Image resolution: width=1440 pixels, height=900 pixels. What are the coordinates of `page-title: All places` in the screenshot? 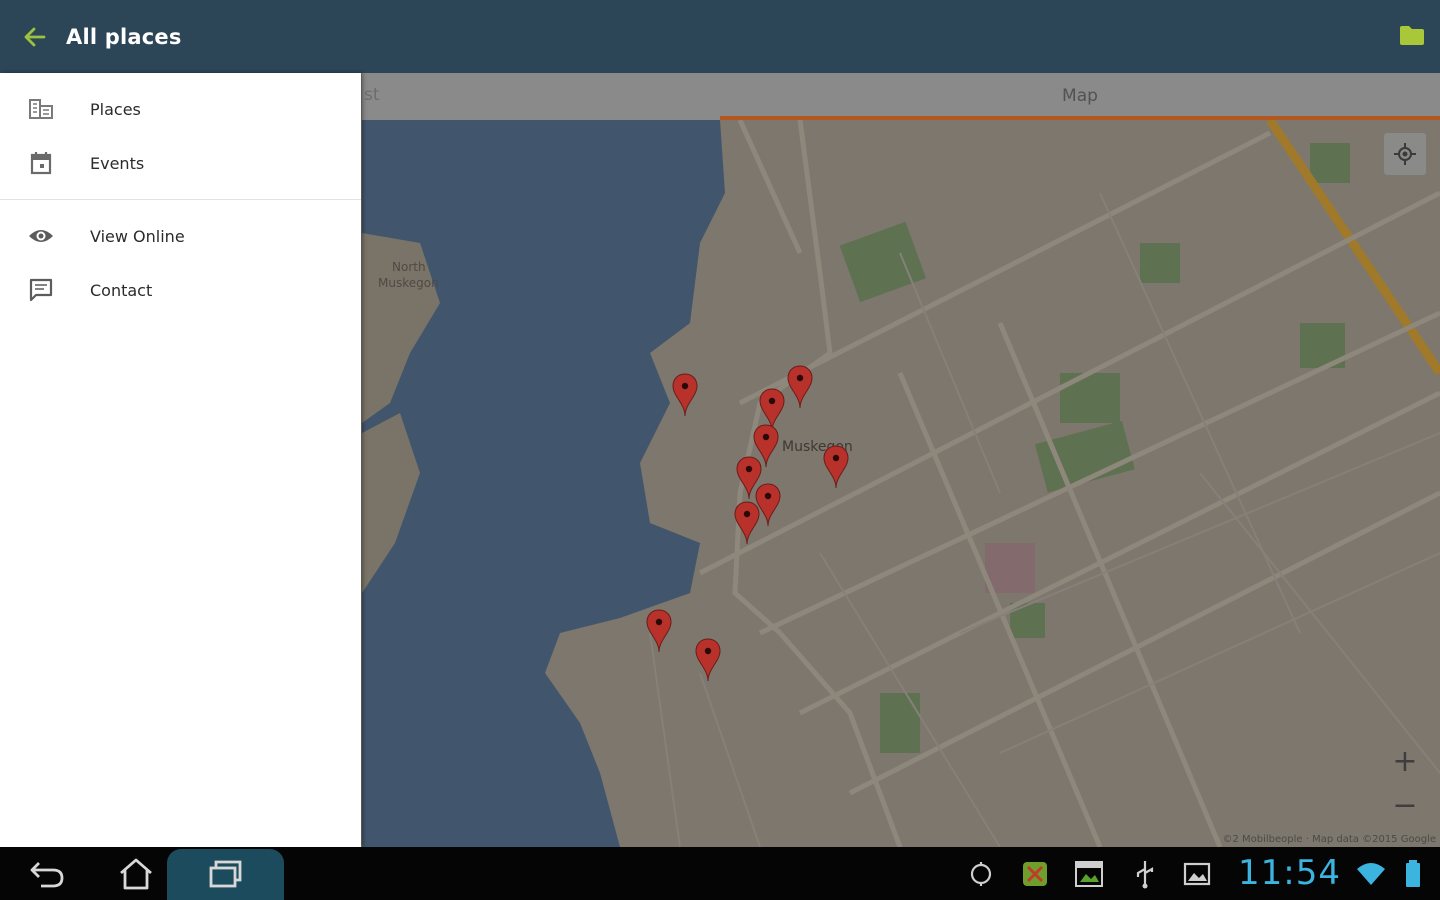 It's located at (124, 36).